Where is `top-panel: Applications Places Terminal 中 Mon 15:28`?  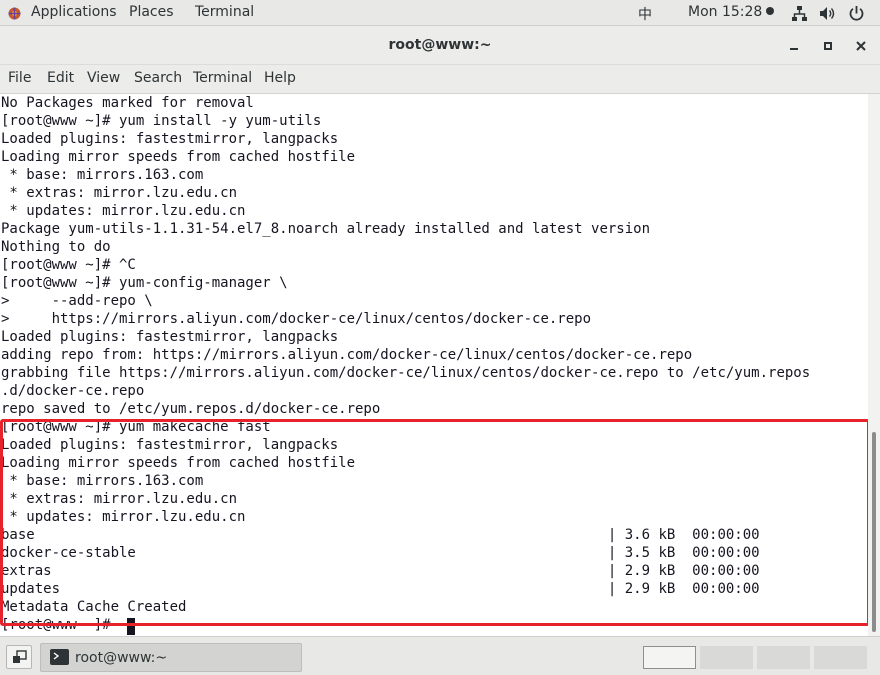 top-panel: Applications Places Terminal 中 Mon 15:28 is located at coordinates (440, 13).